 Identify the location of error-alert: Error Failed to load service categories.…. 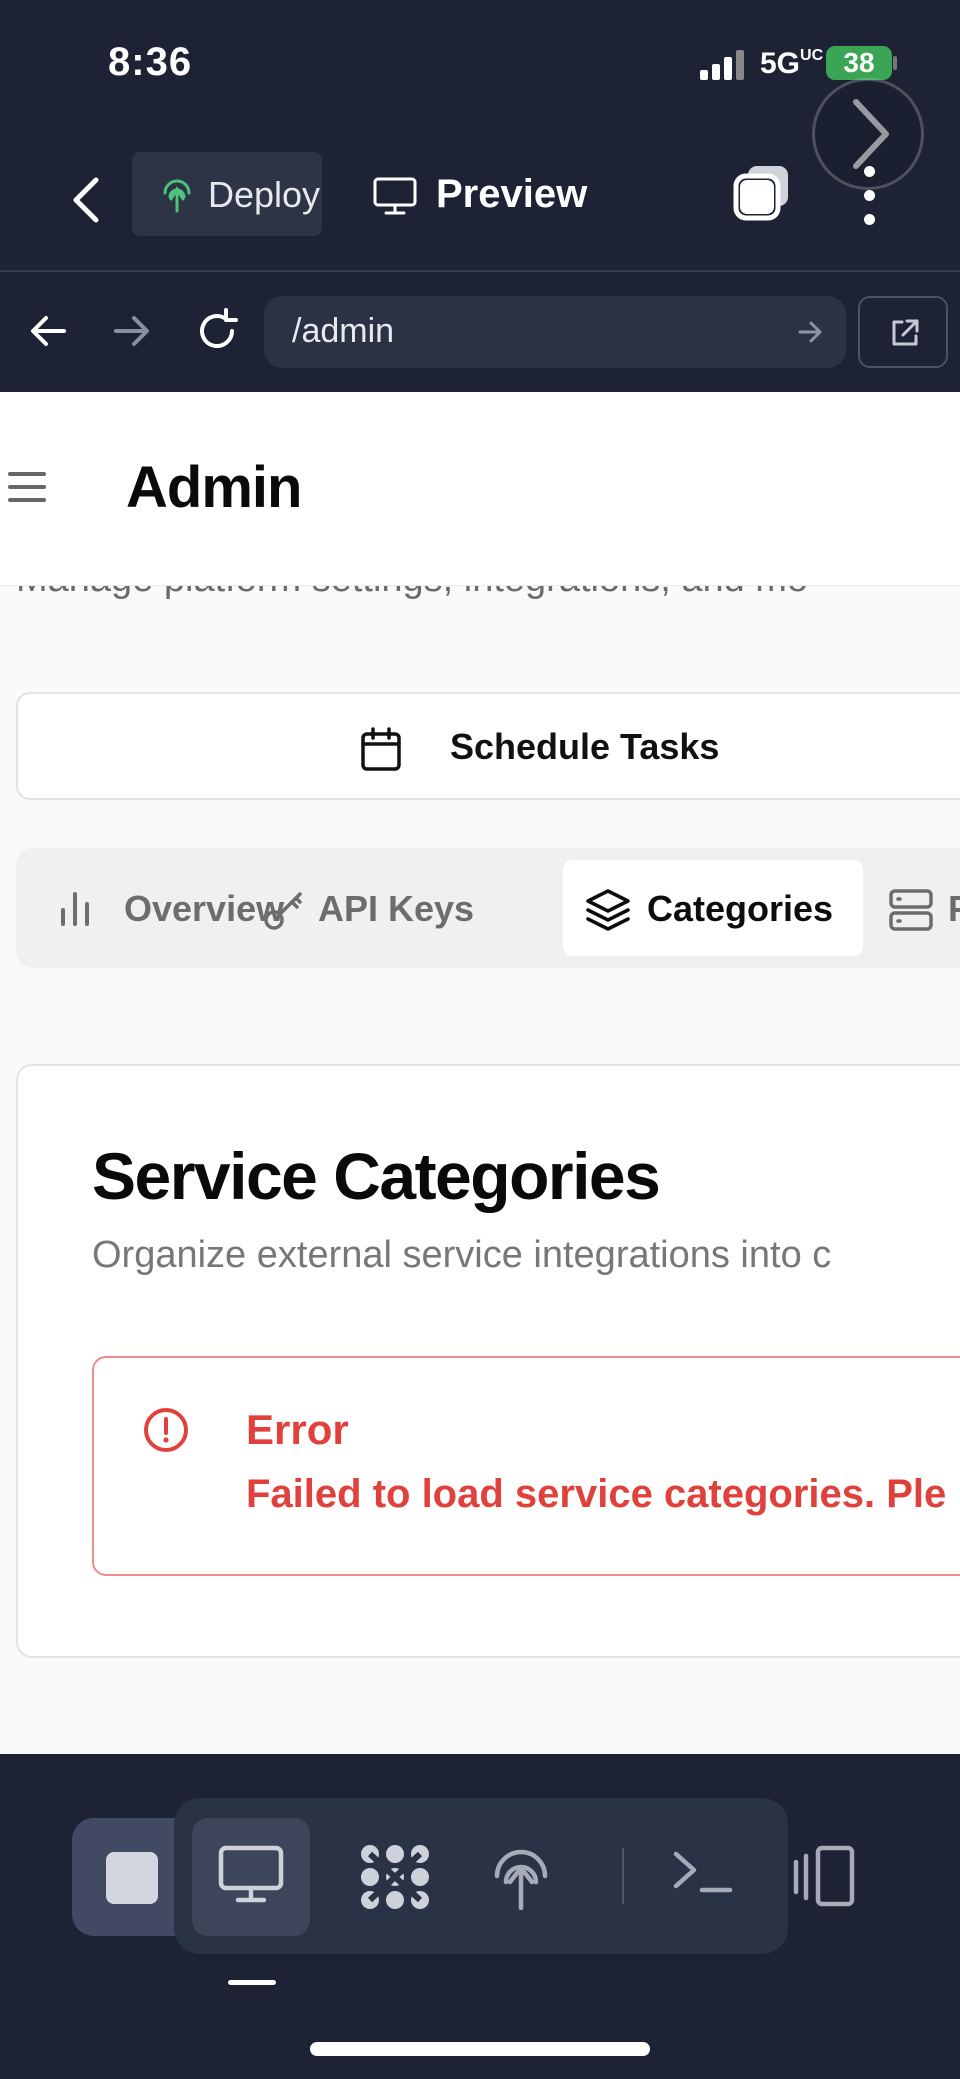
(526, 1466).